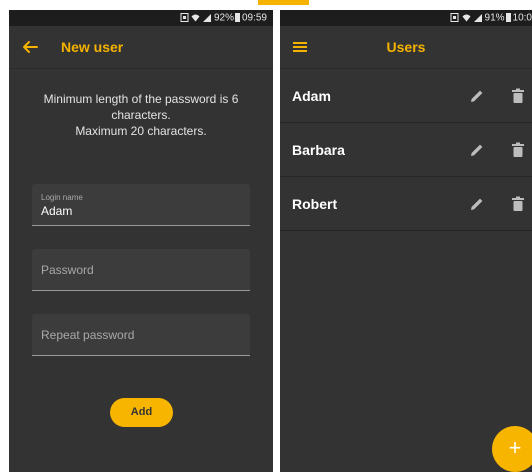  Describe the element at coordinates (141, 412) in the screenshot. I see `add-button: Add` at that location.